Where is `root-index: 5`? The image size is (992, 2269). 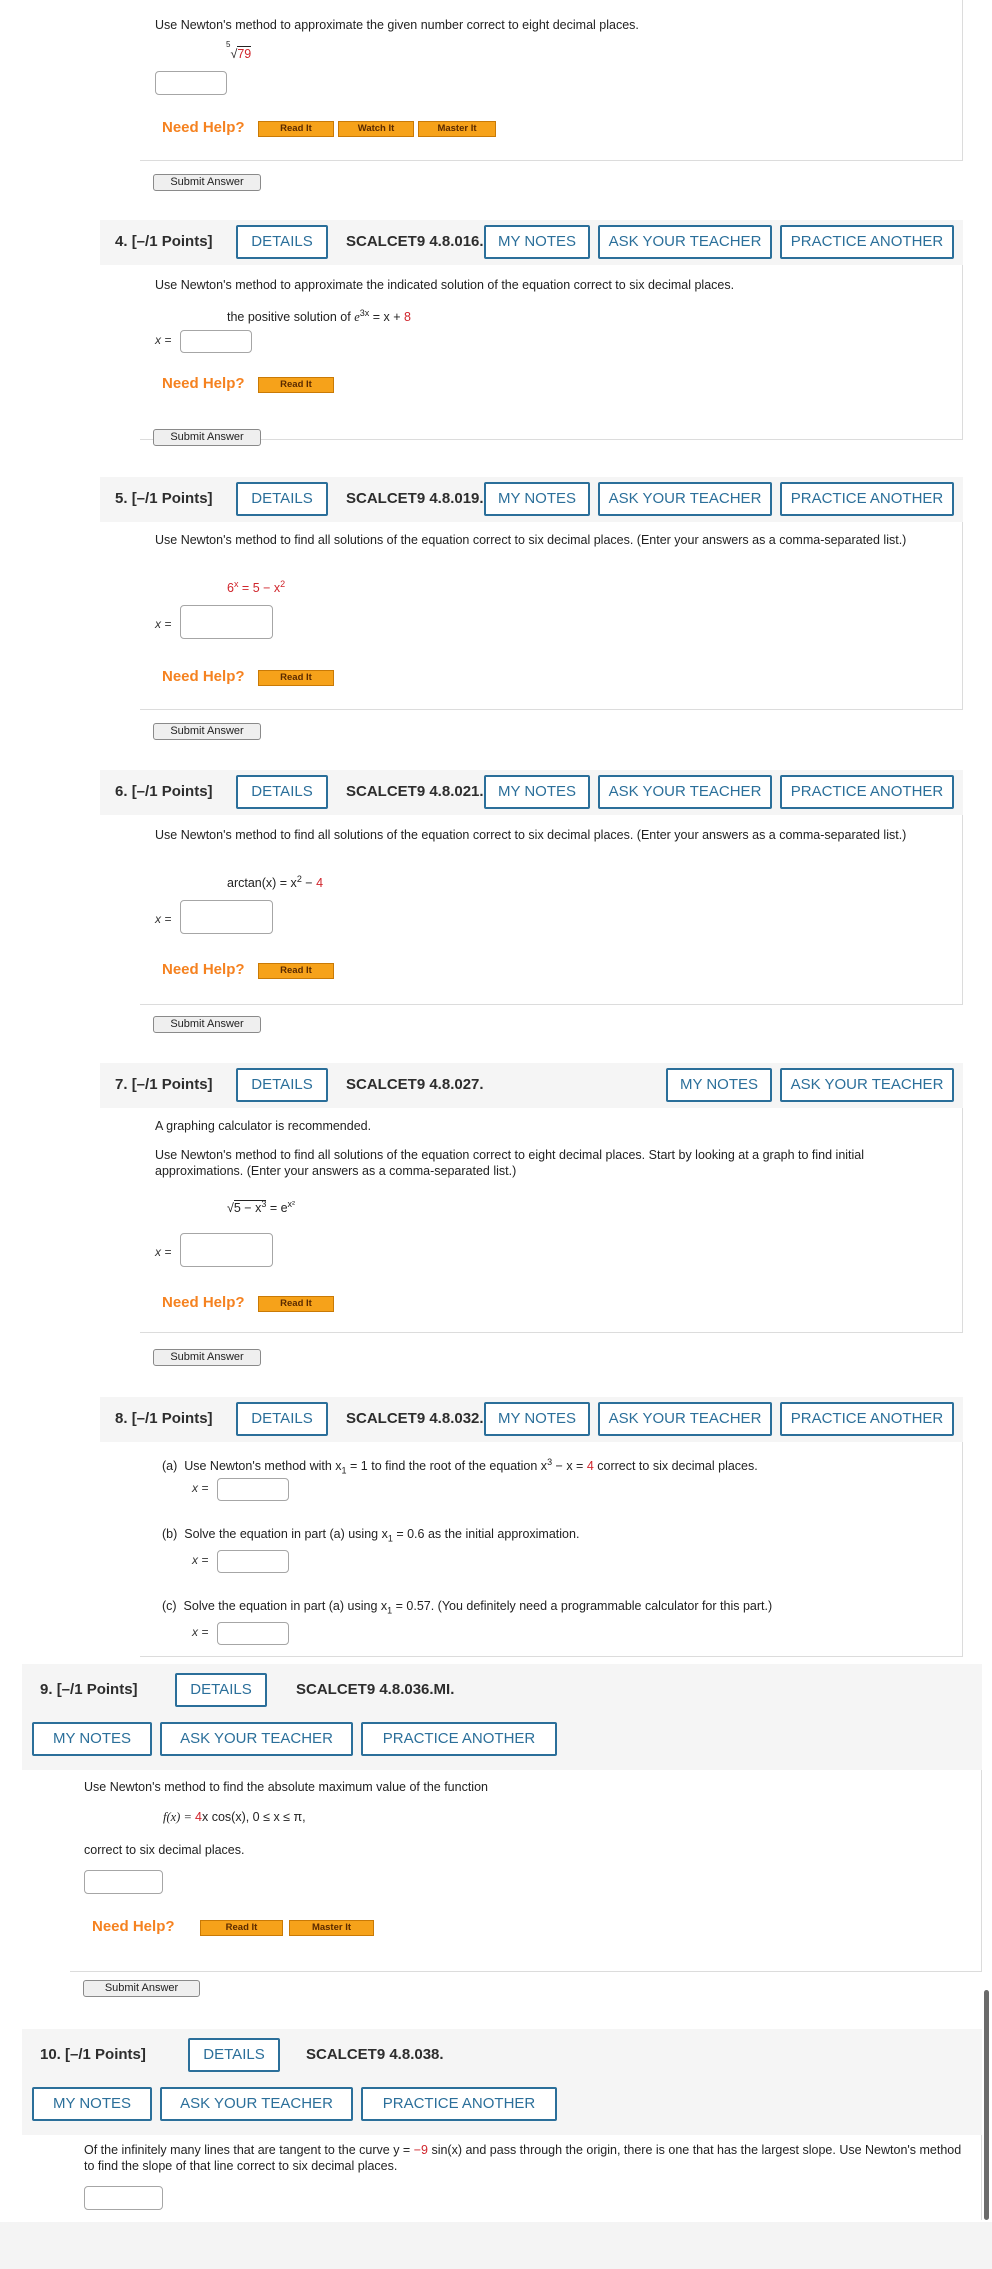 root-index: 5 is located at coordinates (228, 44).